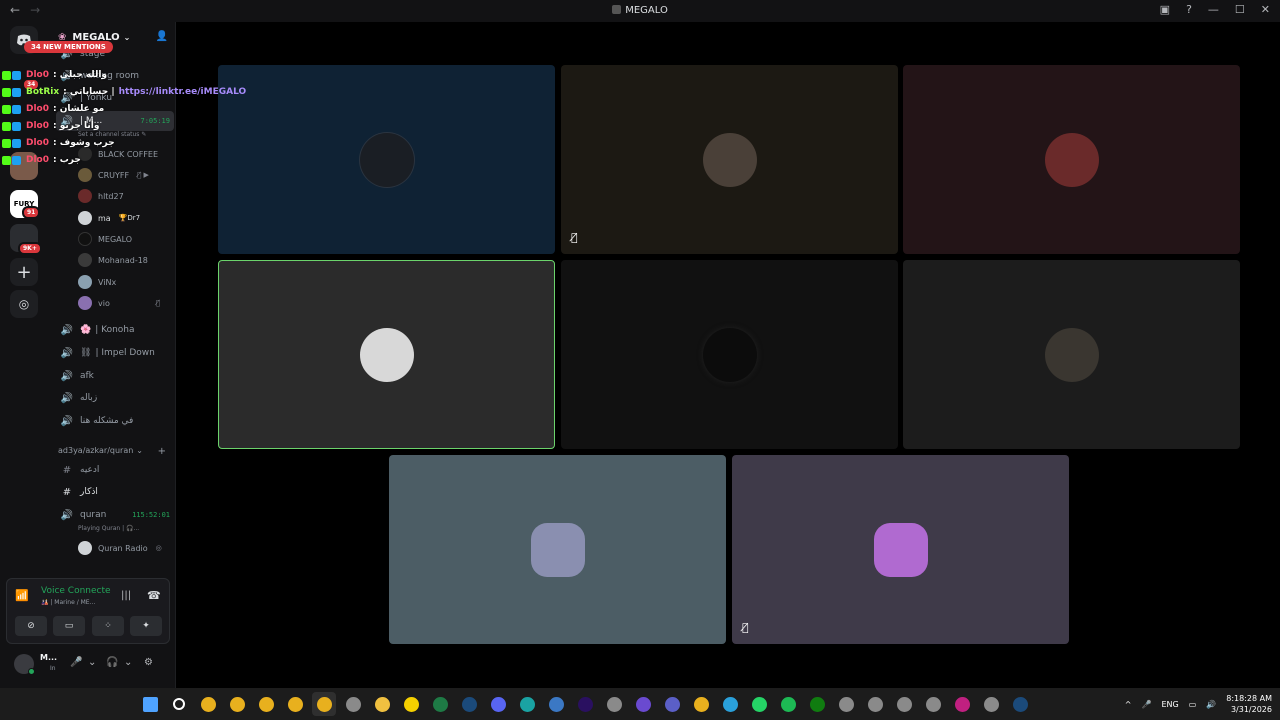 This screenshot has width=1280, height=720. I want to click on telegram-taskbar-icon, so click(730, 704).